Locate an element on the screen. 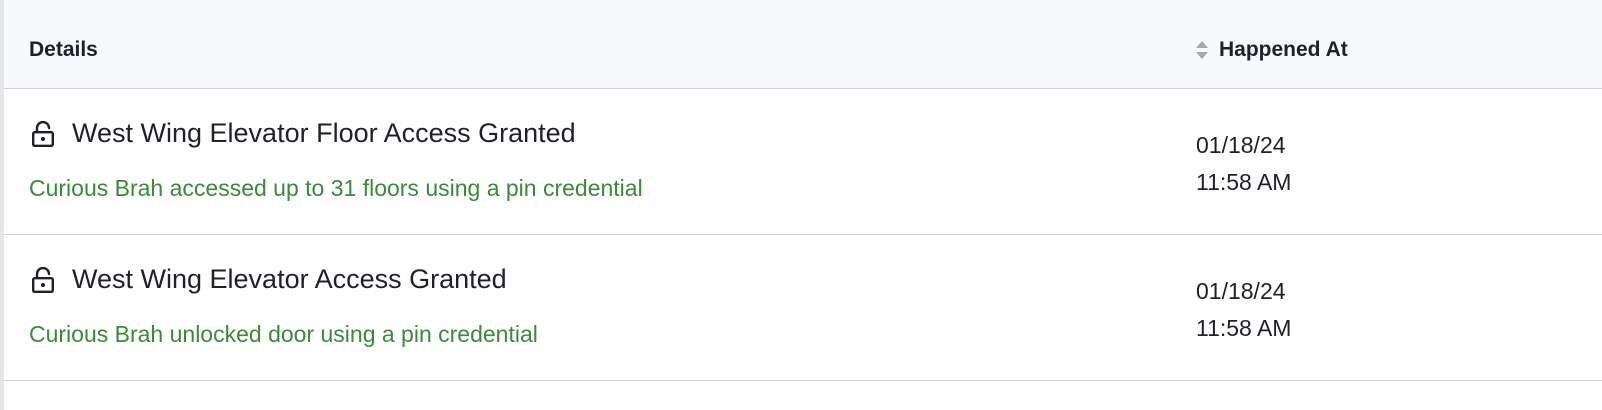 This screenshot has height=410, width=1602. event-title: West Wing Elevator Access Granted is located at coordinates (289, 279).